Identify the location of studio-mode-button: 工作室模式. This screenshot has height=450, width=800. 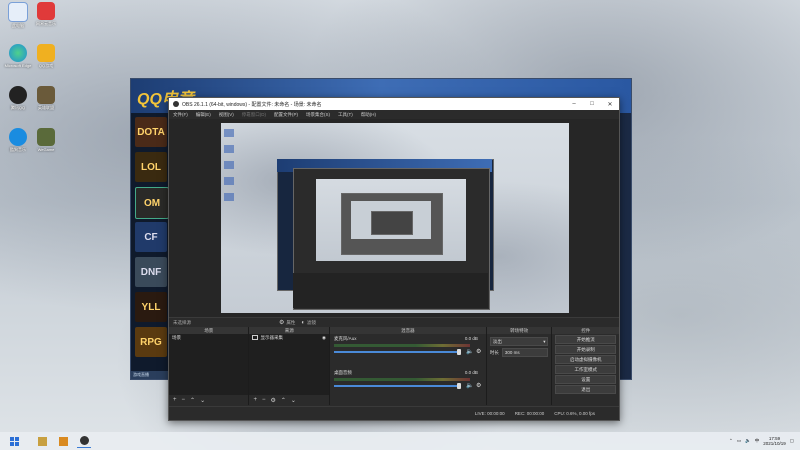
(585, 369).